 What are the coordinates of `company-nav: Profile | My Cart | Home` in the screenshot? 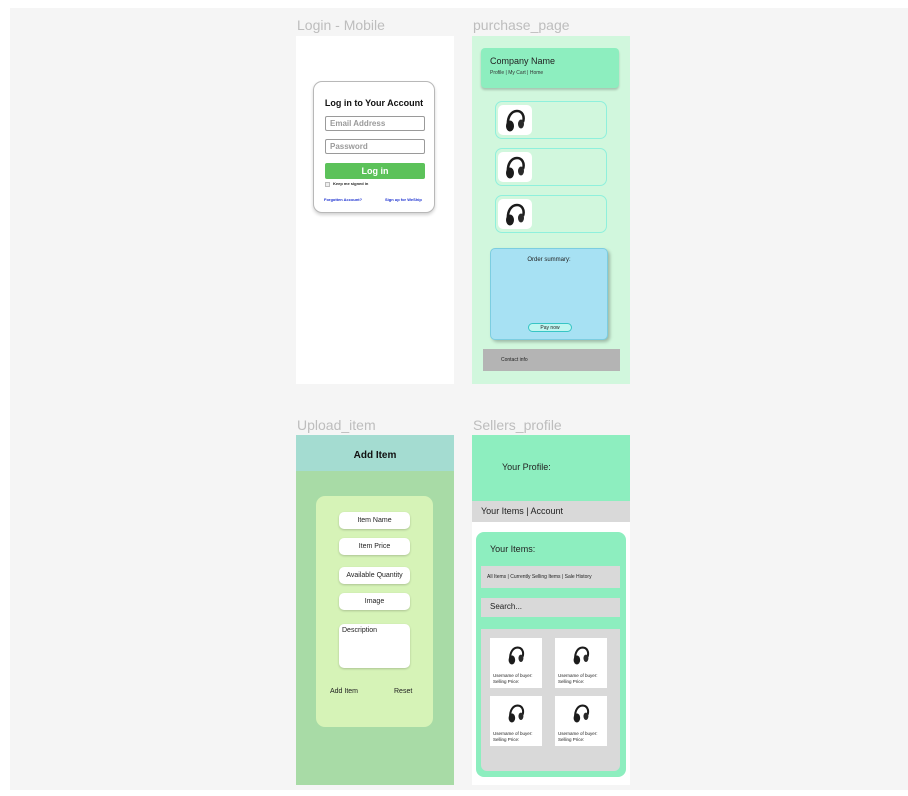 It's located at (516, 73).